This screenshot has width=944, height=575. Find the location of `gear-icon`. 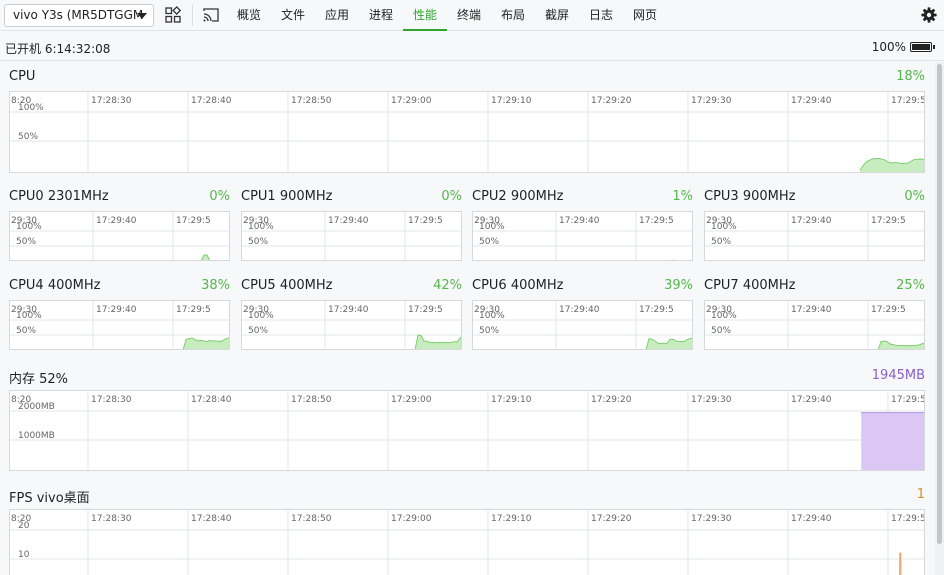

gear-icon is located at coordinates (929, 15).